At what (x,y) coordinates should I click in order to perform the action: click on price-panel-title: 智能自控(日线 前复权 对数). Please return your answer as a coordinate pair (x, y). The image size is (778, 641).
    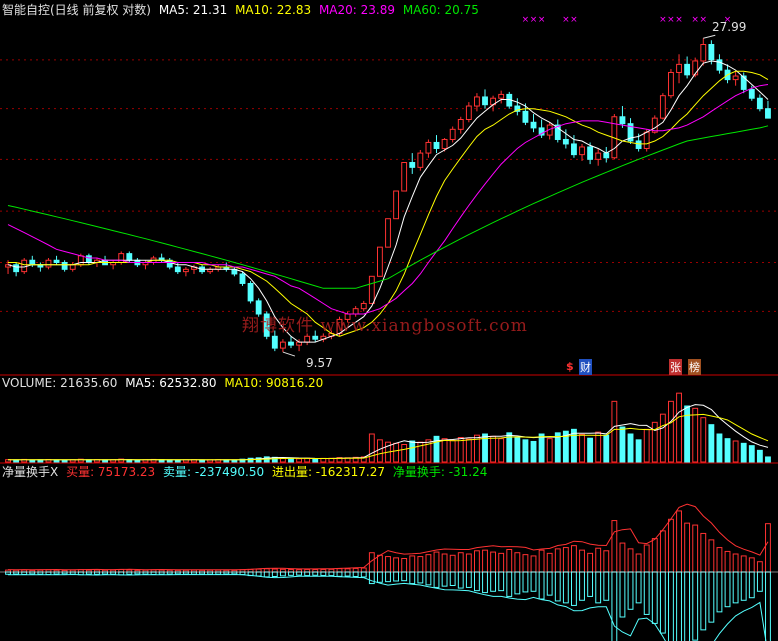
    Looking at the image, I should click on (76, 10).